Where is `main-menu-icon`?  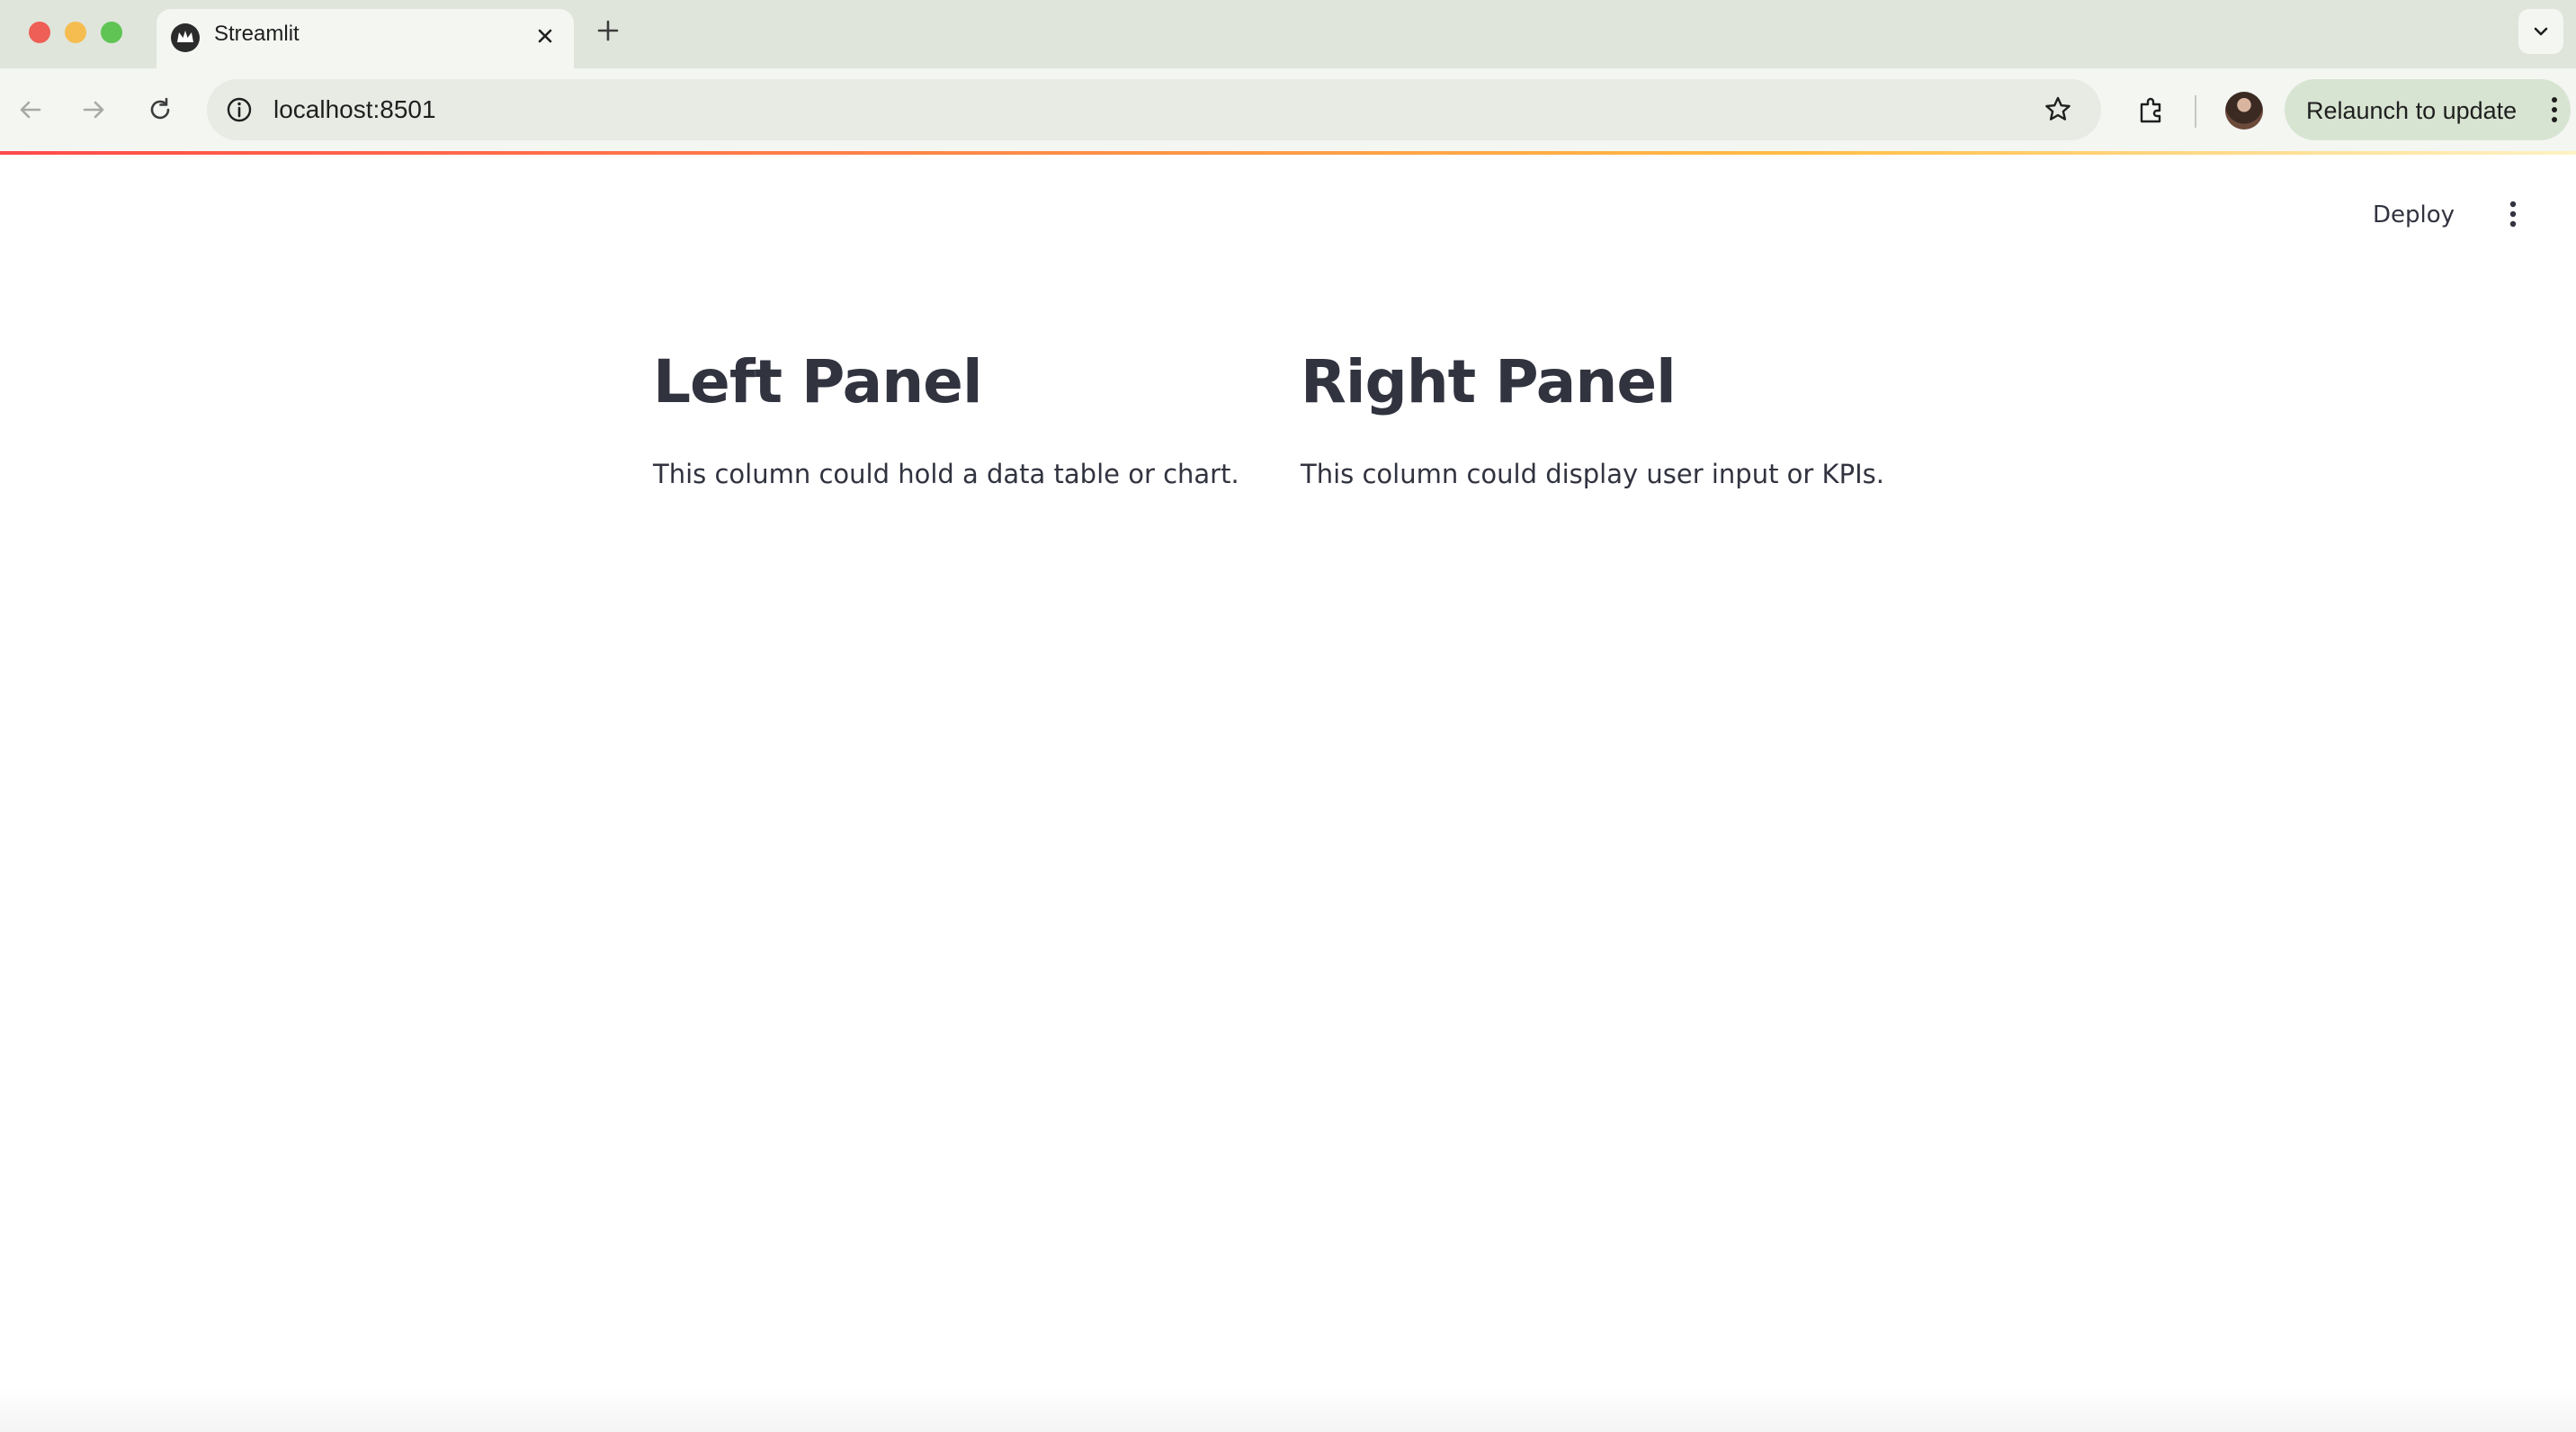
main-menu-icon is located at coordinates (2513, 214).